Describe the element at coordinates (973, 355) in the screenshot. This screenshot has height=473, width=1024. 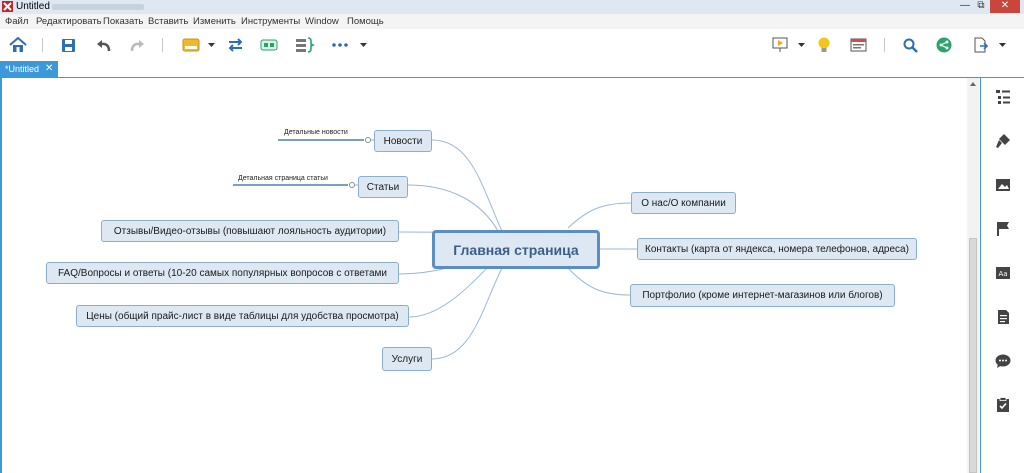
I see `scroll-thumb` at that location.